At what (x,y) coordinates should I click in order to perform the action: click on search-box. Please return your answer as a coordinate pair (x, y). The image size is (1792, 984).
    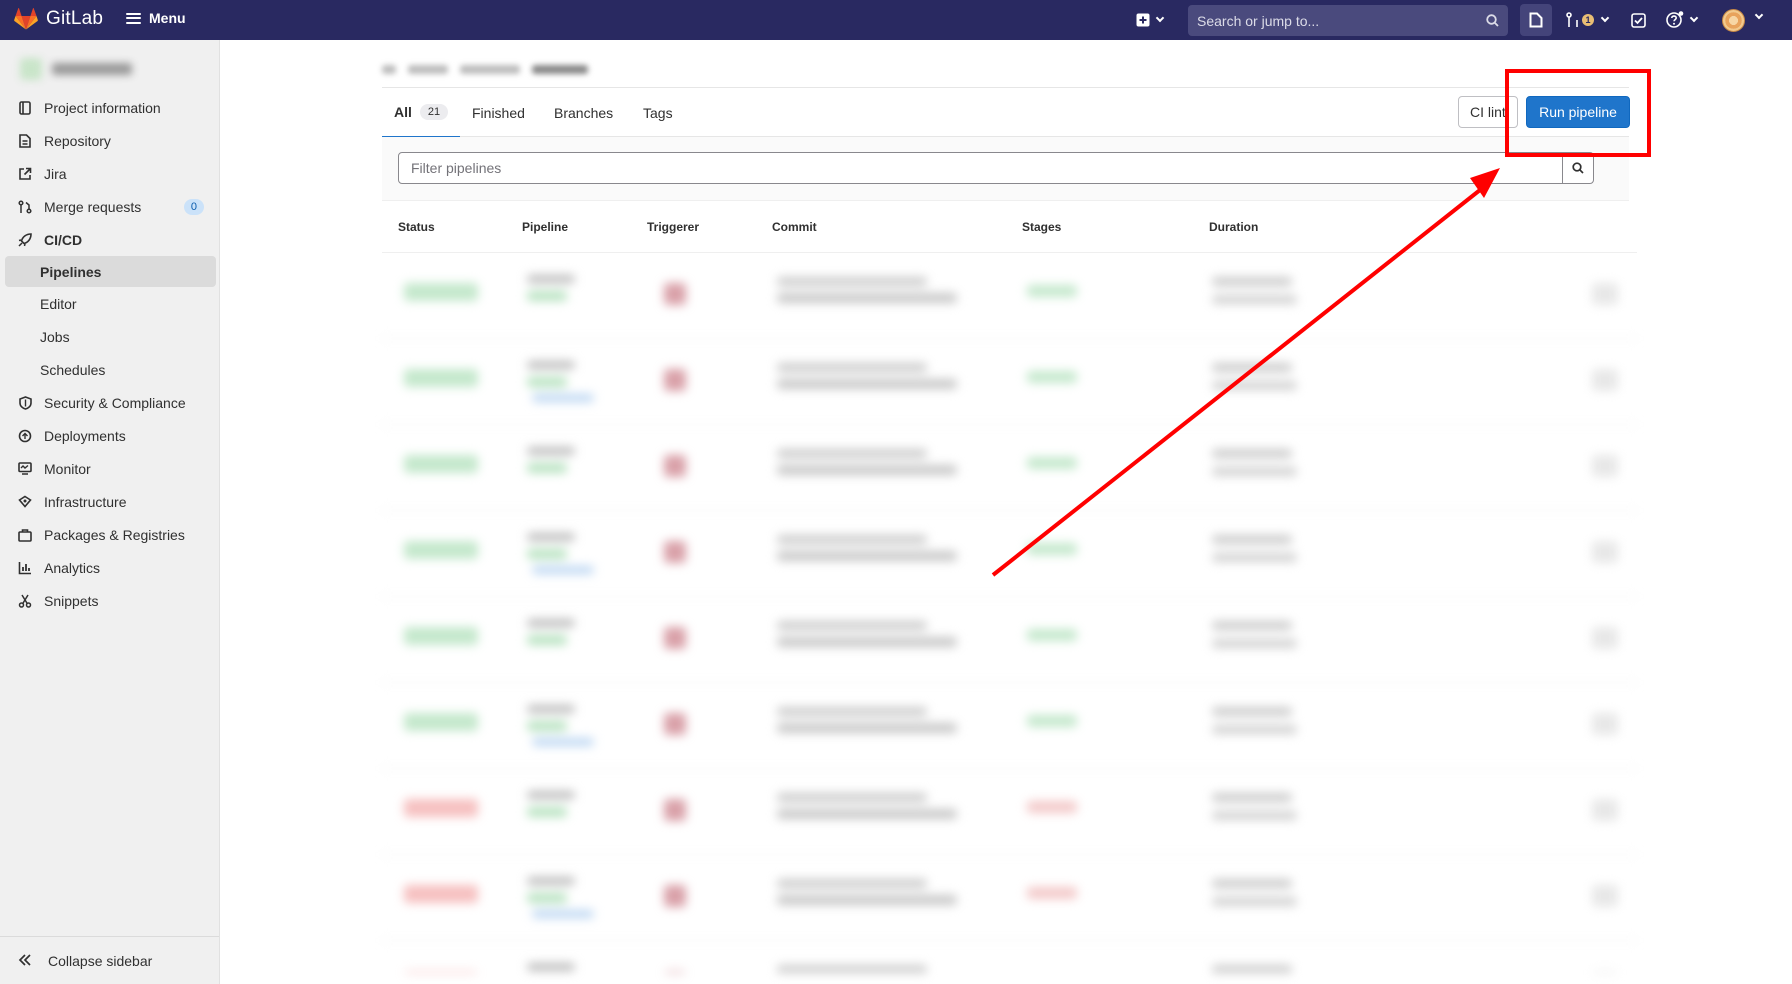
    Looking at the image, I should click on (1348, 20).